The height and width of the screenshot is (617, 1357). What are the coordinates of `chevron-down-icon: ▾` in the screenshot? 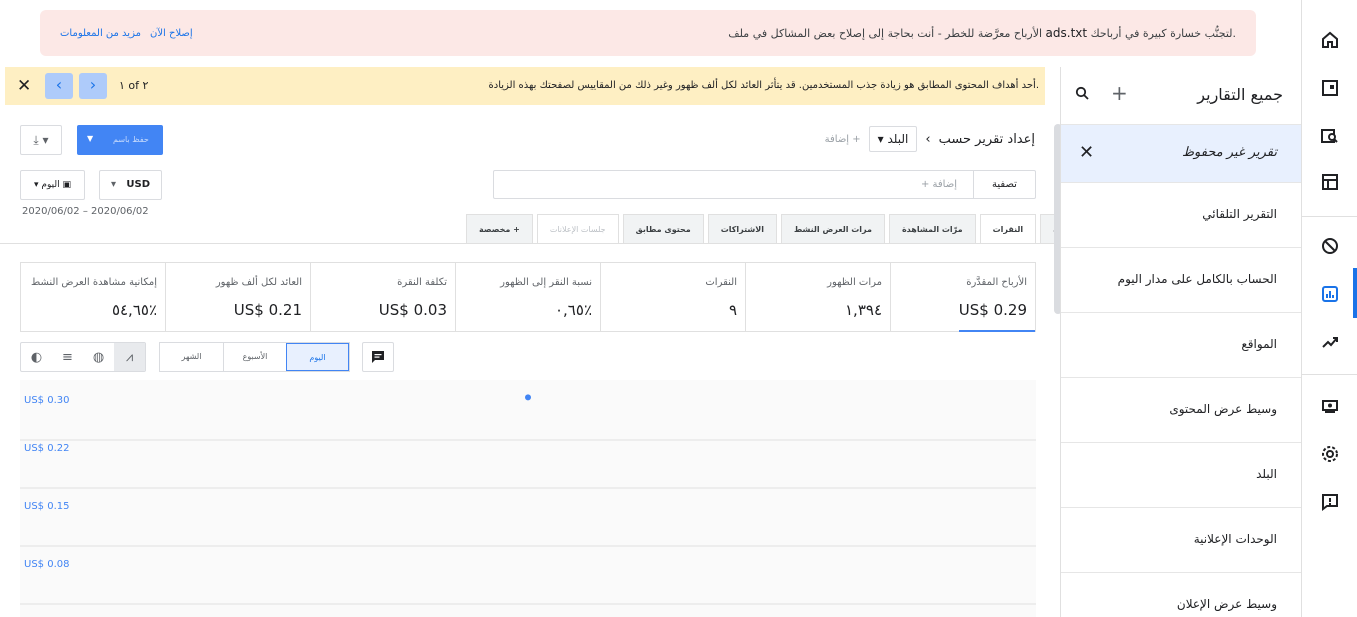 It's located at (113, 184).